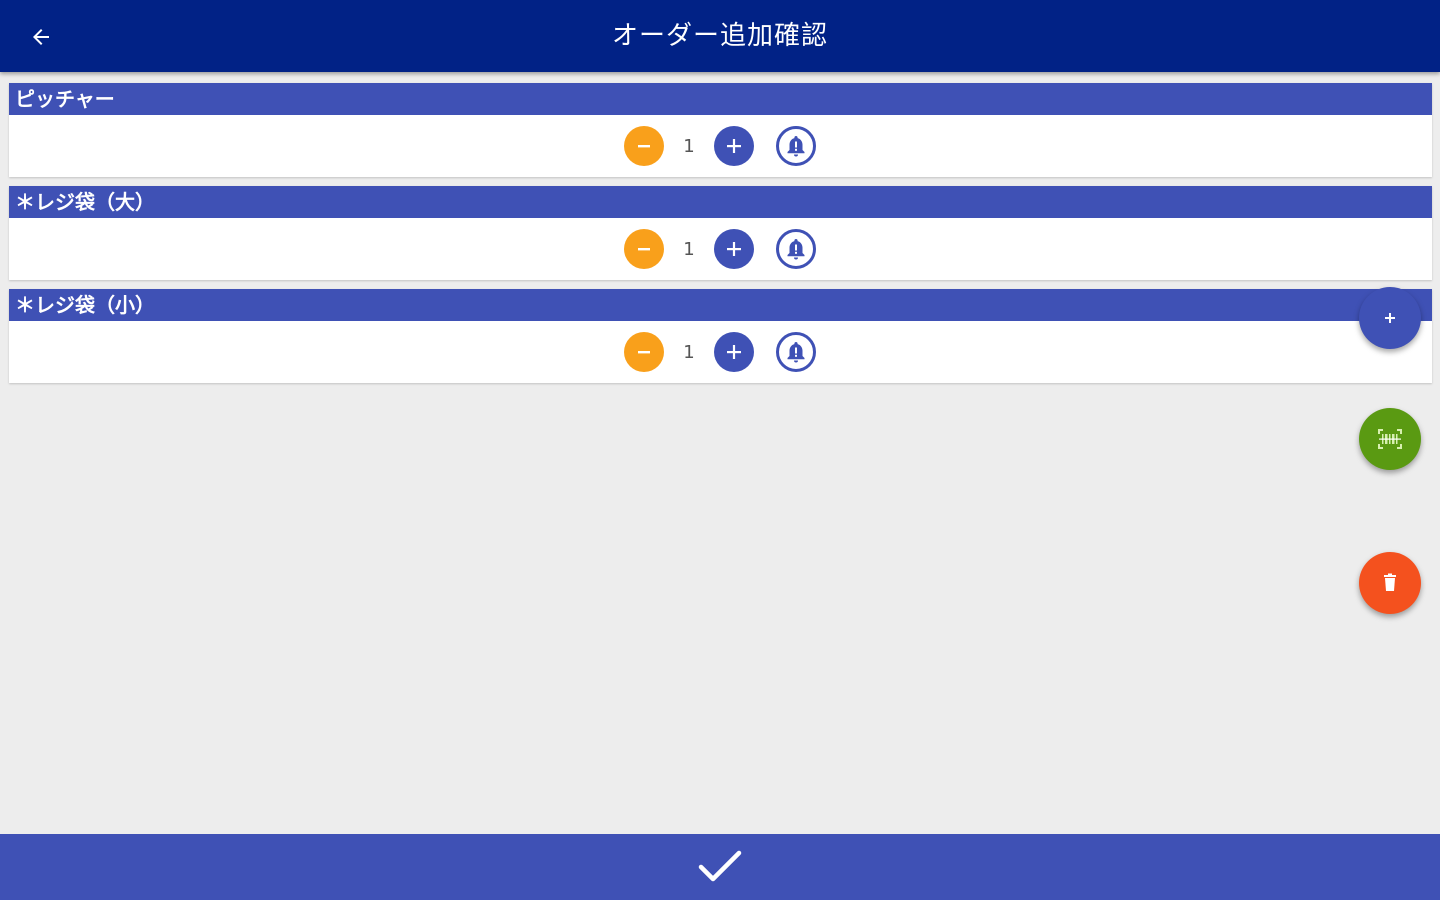 The image size is (1440, 900). I want to click on barcode-scan-fab, so click(1390, 439).